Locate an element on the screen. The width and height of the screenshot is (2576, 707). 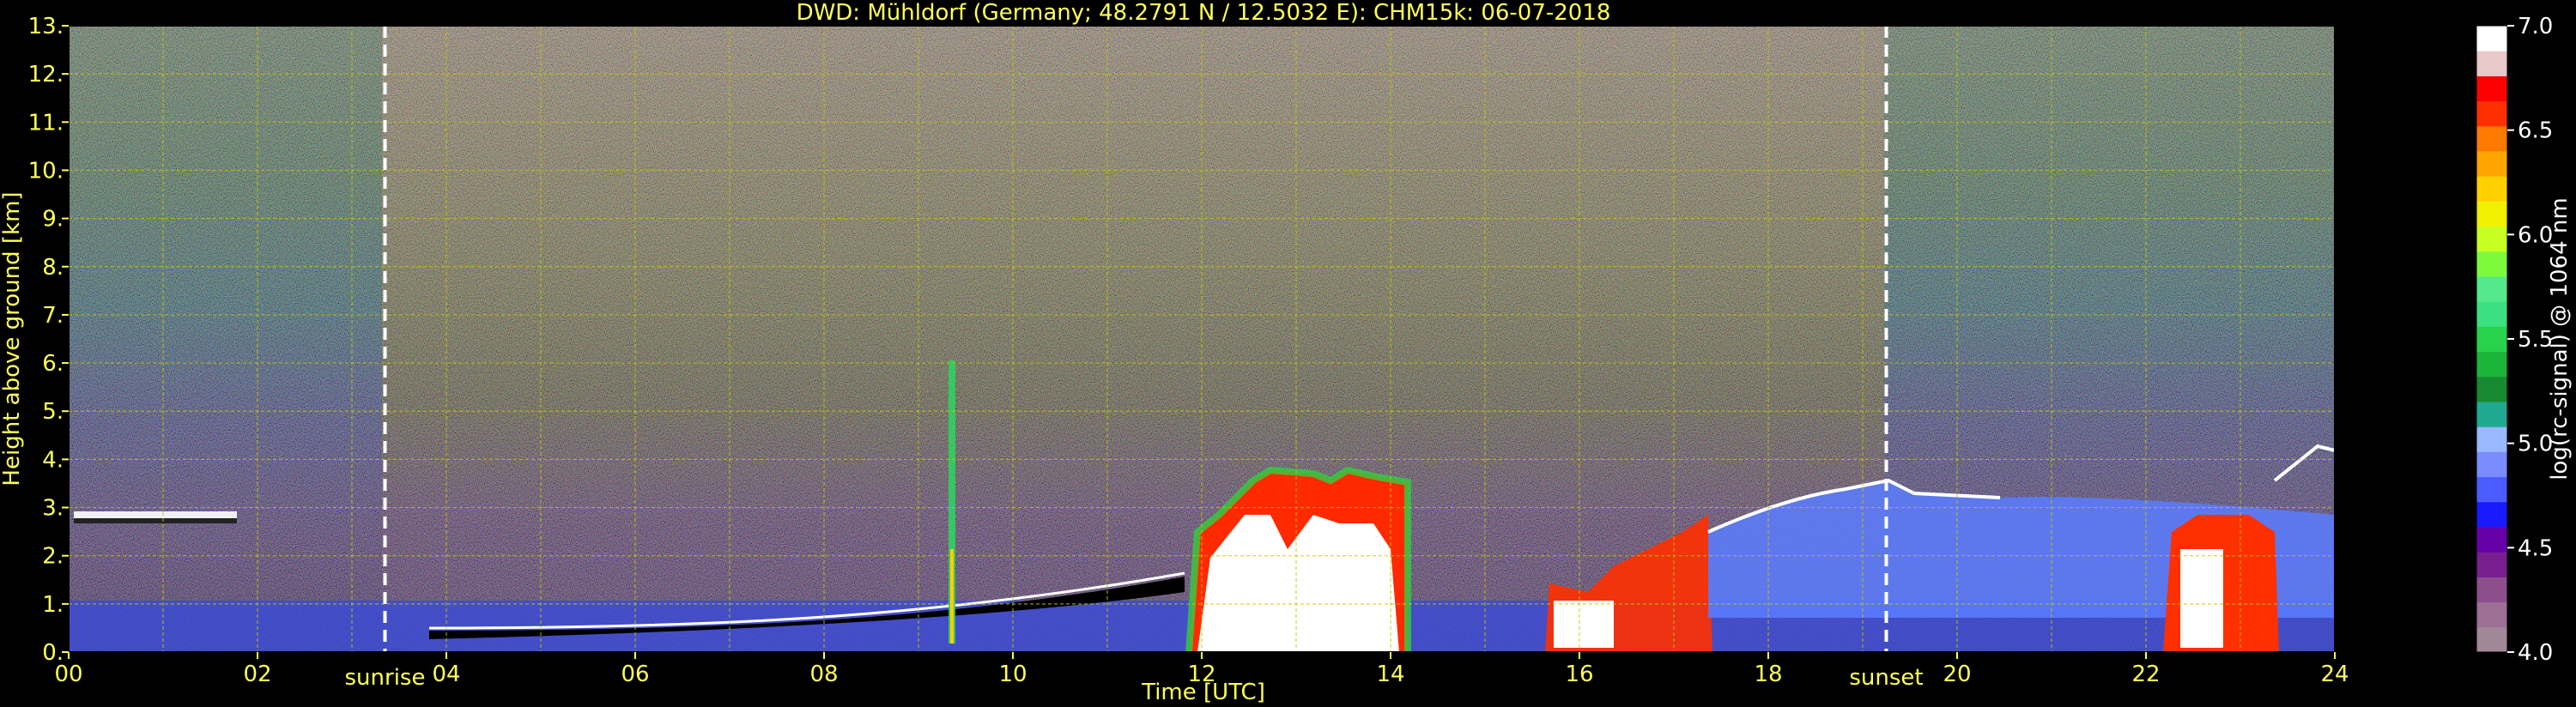
y-tick-label: 12. is located at coordinates (46, 75).